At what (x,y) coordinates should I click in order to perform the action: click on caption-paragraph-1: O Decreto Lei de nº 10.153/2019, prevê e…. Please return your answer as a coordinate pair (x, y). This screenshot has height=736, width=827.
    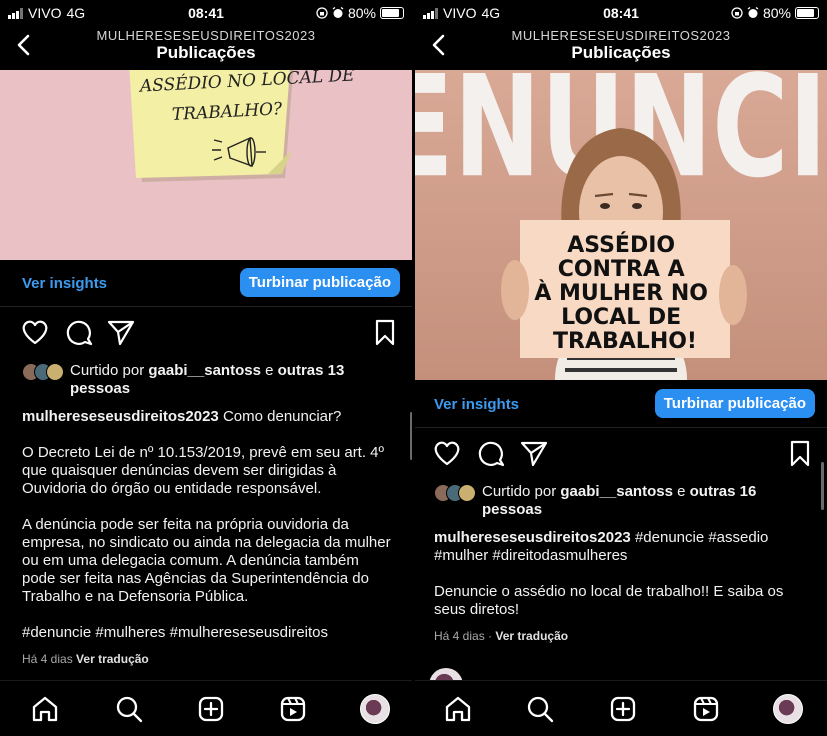
    Looking at the image, I should click on (203, 470).